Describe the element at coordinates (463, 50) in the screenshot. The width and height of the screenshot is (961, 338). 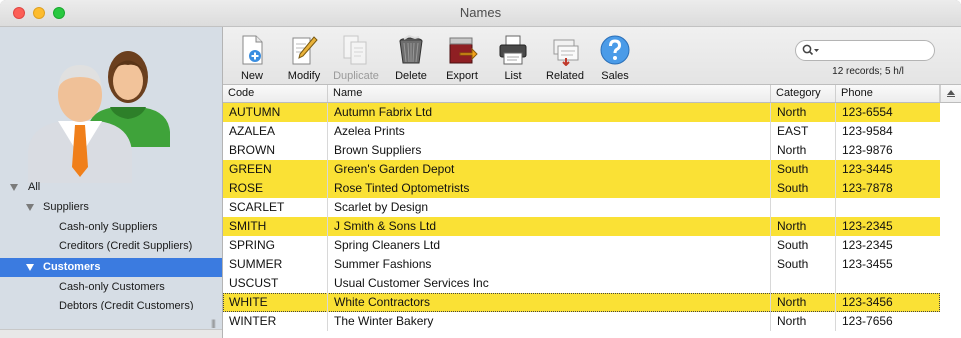
I see `export-icon` at that location.